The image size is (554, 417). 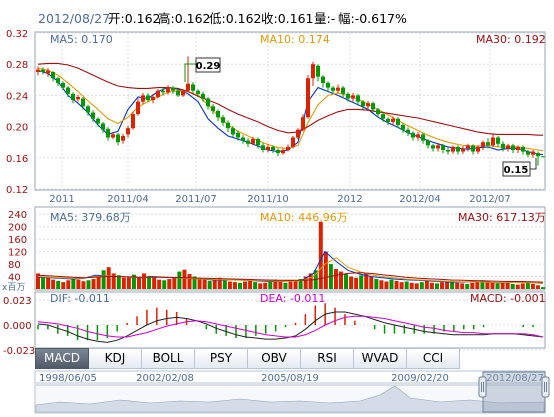 What do you see at coordinates (68, 378) in the screenshot?
I see `navigator-date-label: 1998/06/05` at bounding box center [68, 378].